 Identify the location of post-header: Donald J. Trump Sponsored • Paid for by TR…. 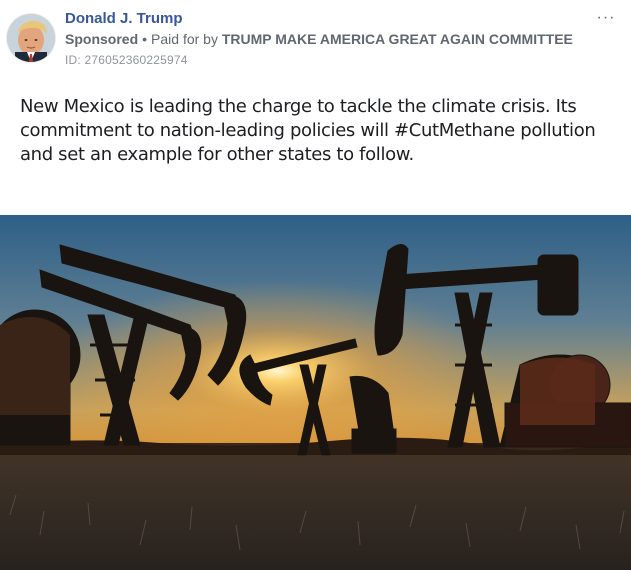
(315, 40).